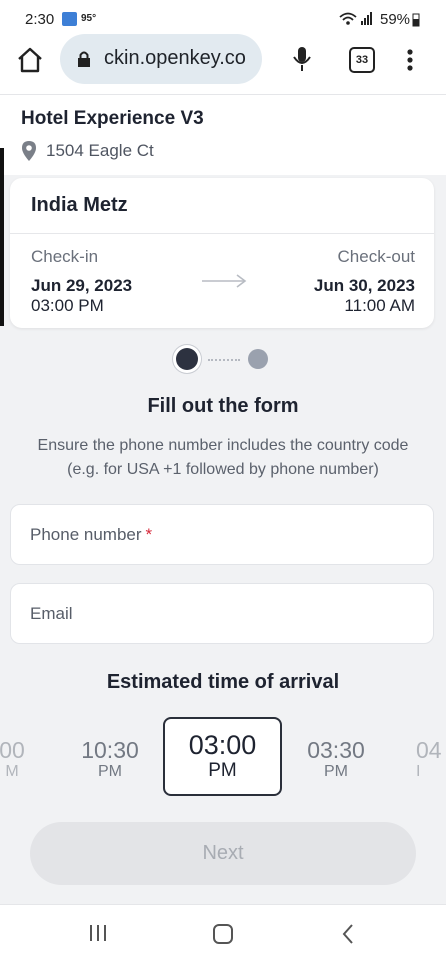 The image size is (446, 965). I want to click on time-slot-time: 10:30, so click(110, 750).